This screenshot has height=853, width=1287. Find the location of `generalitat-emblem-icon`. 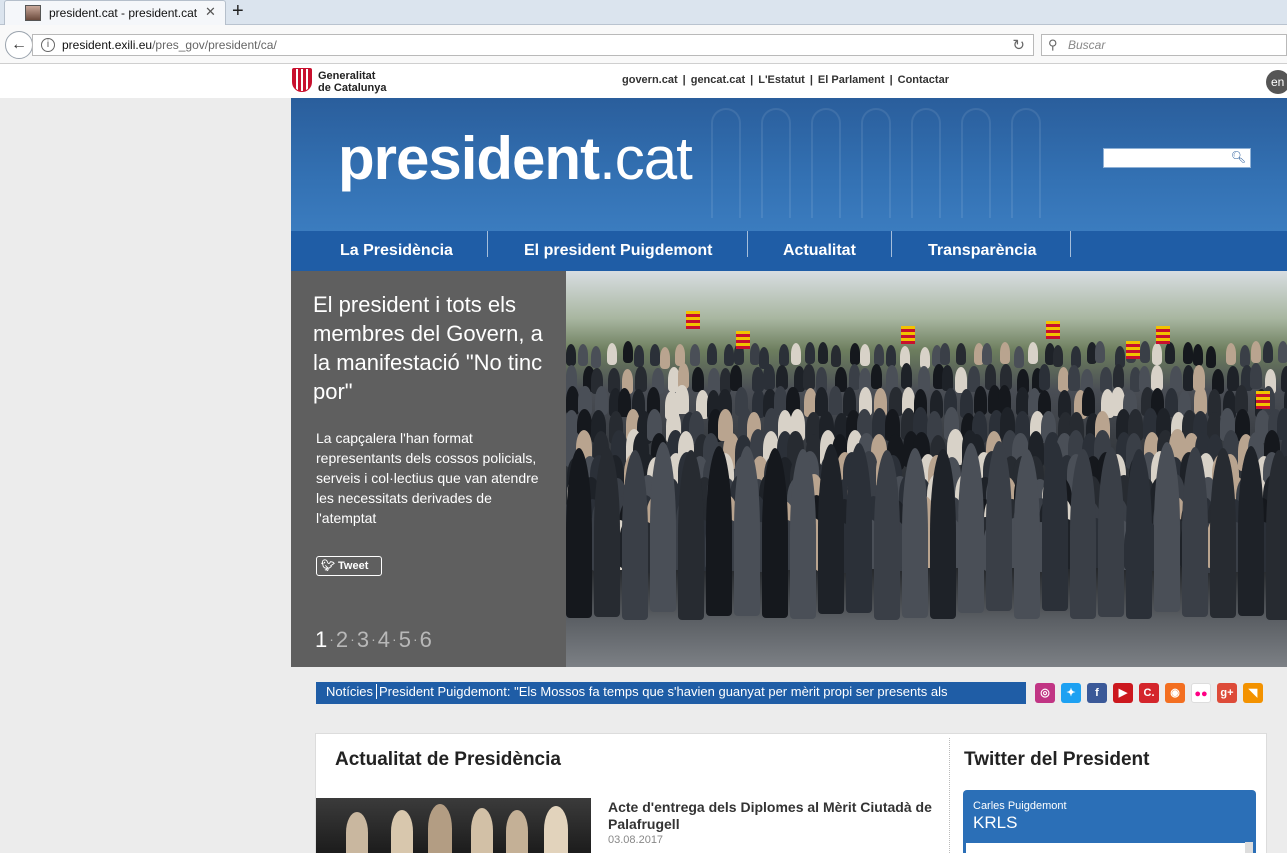

generalitat-emblem-icon is located at coordinates (302, 80).